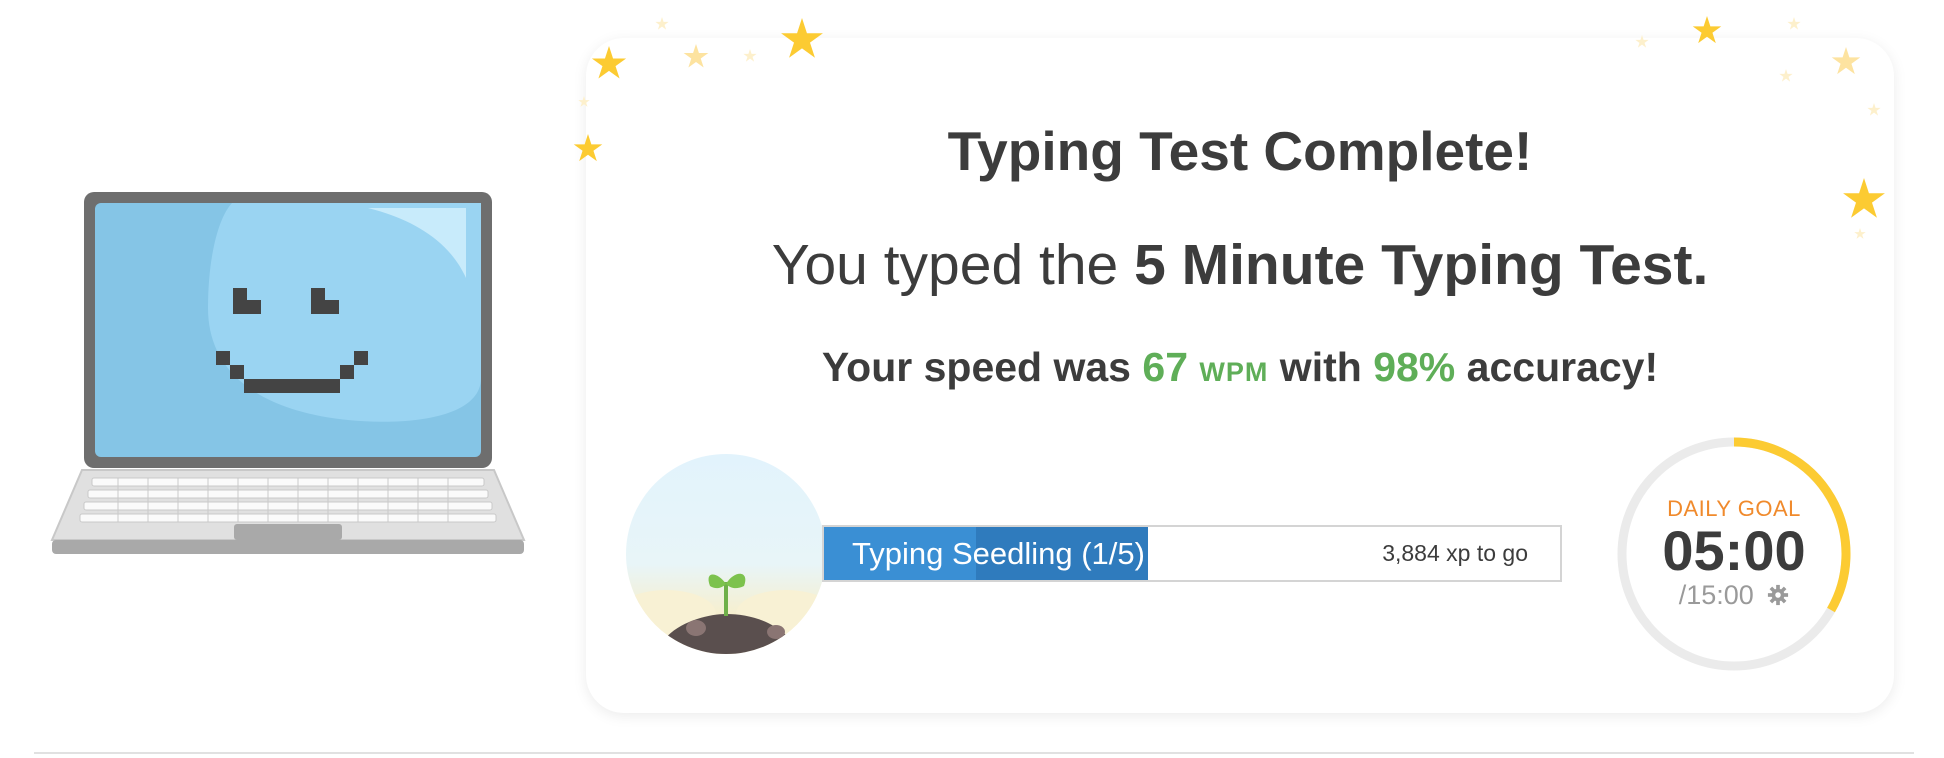 The height and width of the screenshot is (758, 1944). I want to click on speed-line: Your speed was 67 WPM with 98% accuracy!, so click(1240, 369).